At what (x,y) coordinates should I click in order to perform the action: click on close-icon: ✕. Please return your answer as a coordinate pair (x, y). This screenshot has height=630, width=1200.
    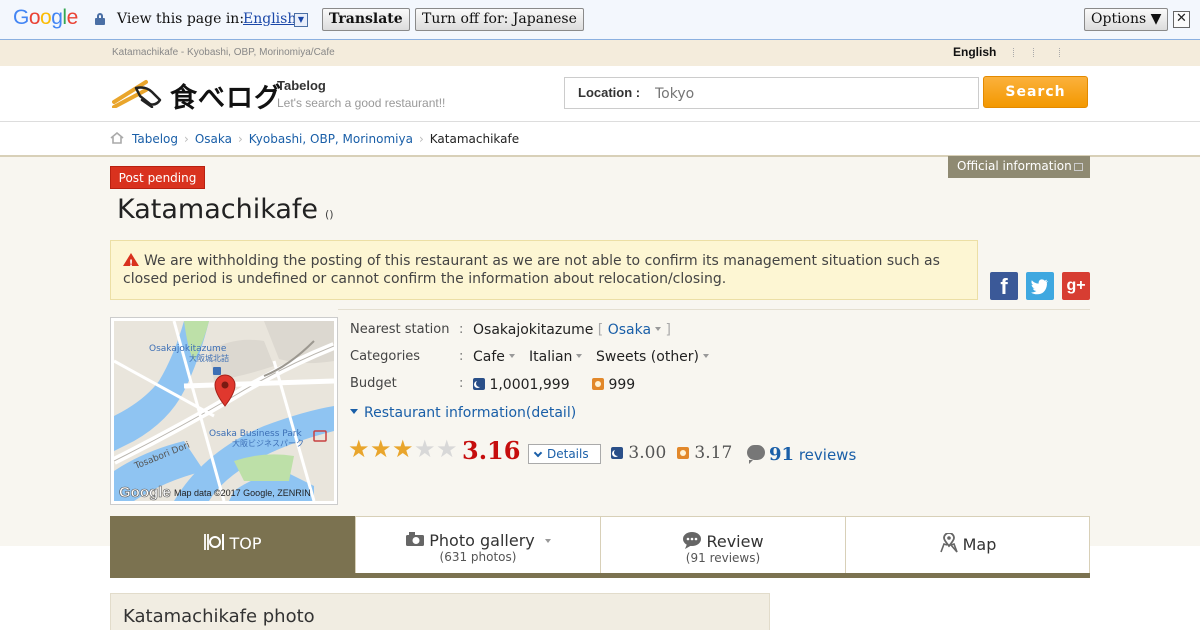
    Looking at the image, I should click on (1181, 19).